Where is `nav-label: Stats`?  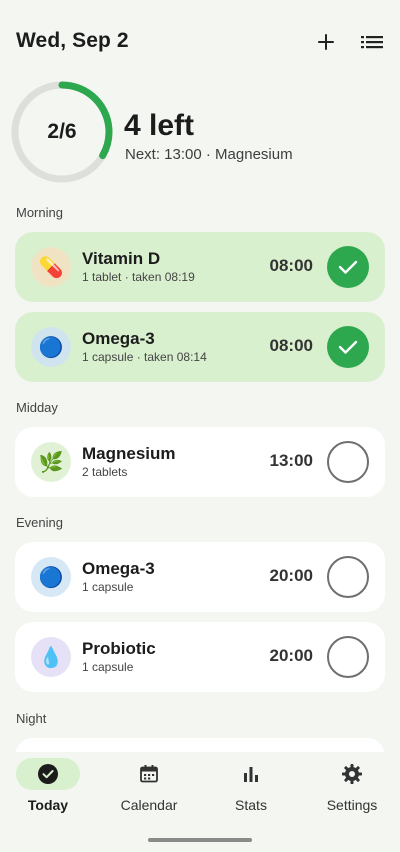
nav-label: Stats is located at coordinates (251, 805).